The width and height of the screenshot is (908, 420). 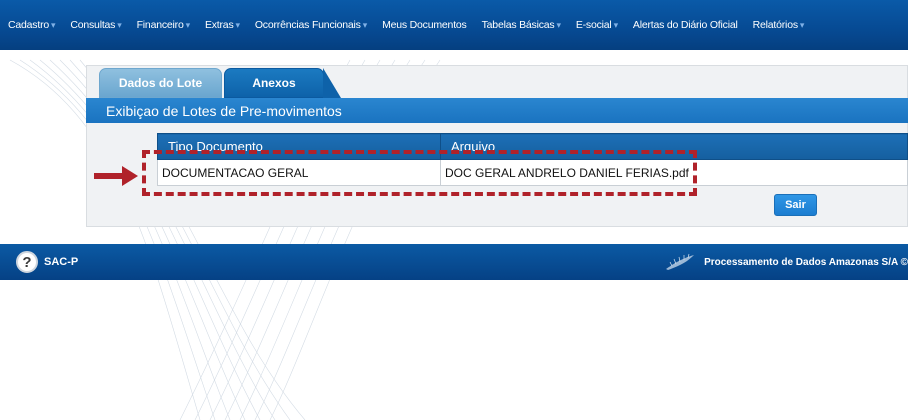 What do you see at coordinates (795, 205) in the screenshot?
I see `sair-button: Sair` at bounding box center [795, 205].